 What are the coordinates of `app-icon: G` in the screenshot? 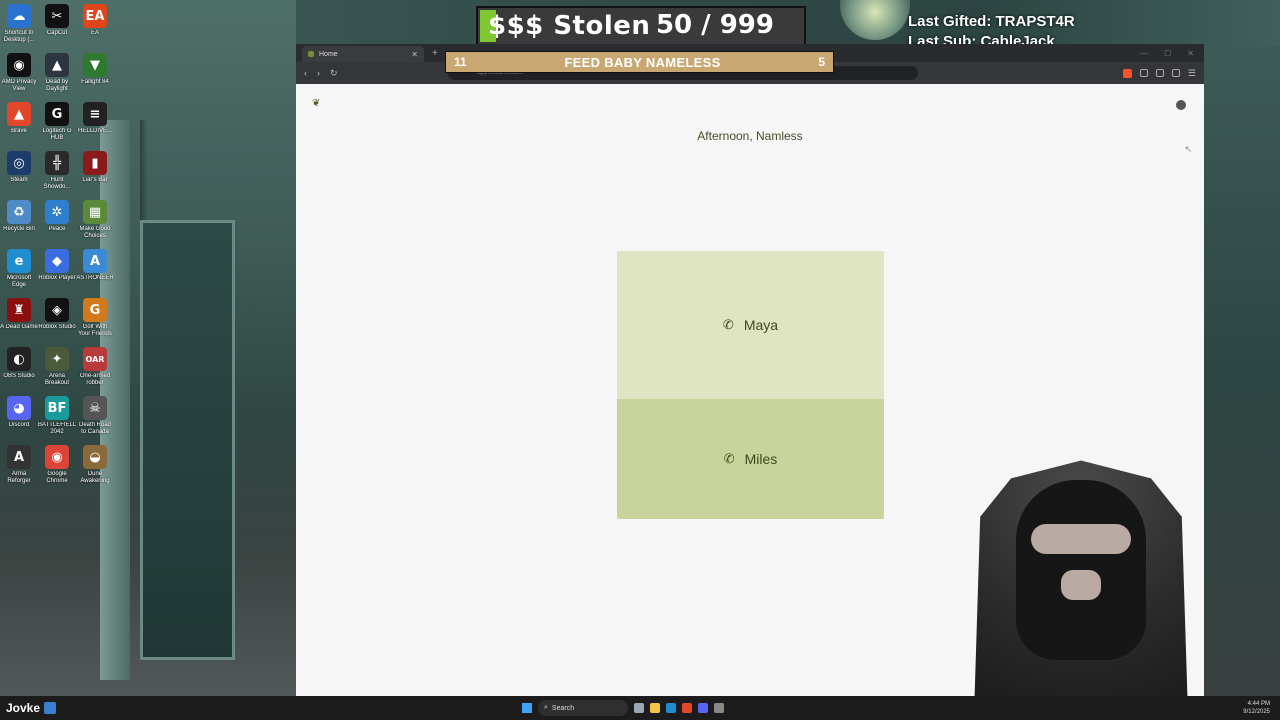 It's located at (57, 114).